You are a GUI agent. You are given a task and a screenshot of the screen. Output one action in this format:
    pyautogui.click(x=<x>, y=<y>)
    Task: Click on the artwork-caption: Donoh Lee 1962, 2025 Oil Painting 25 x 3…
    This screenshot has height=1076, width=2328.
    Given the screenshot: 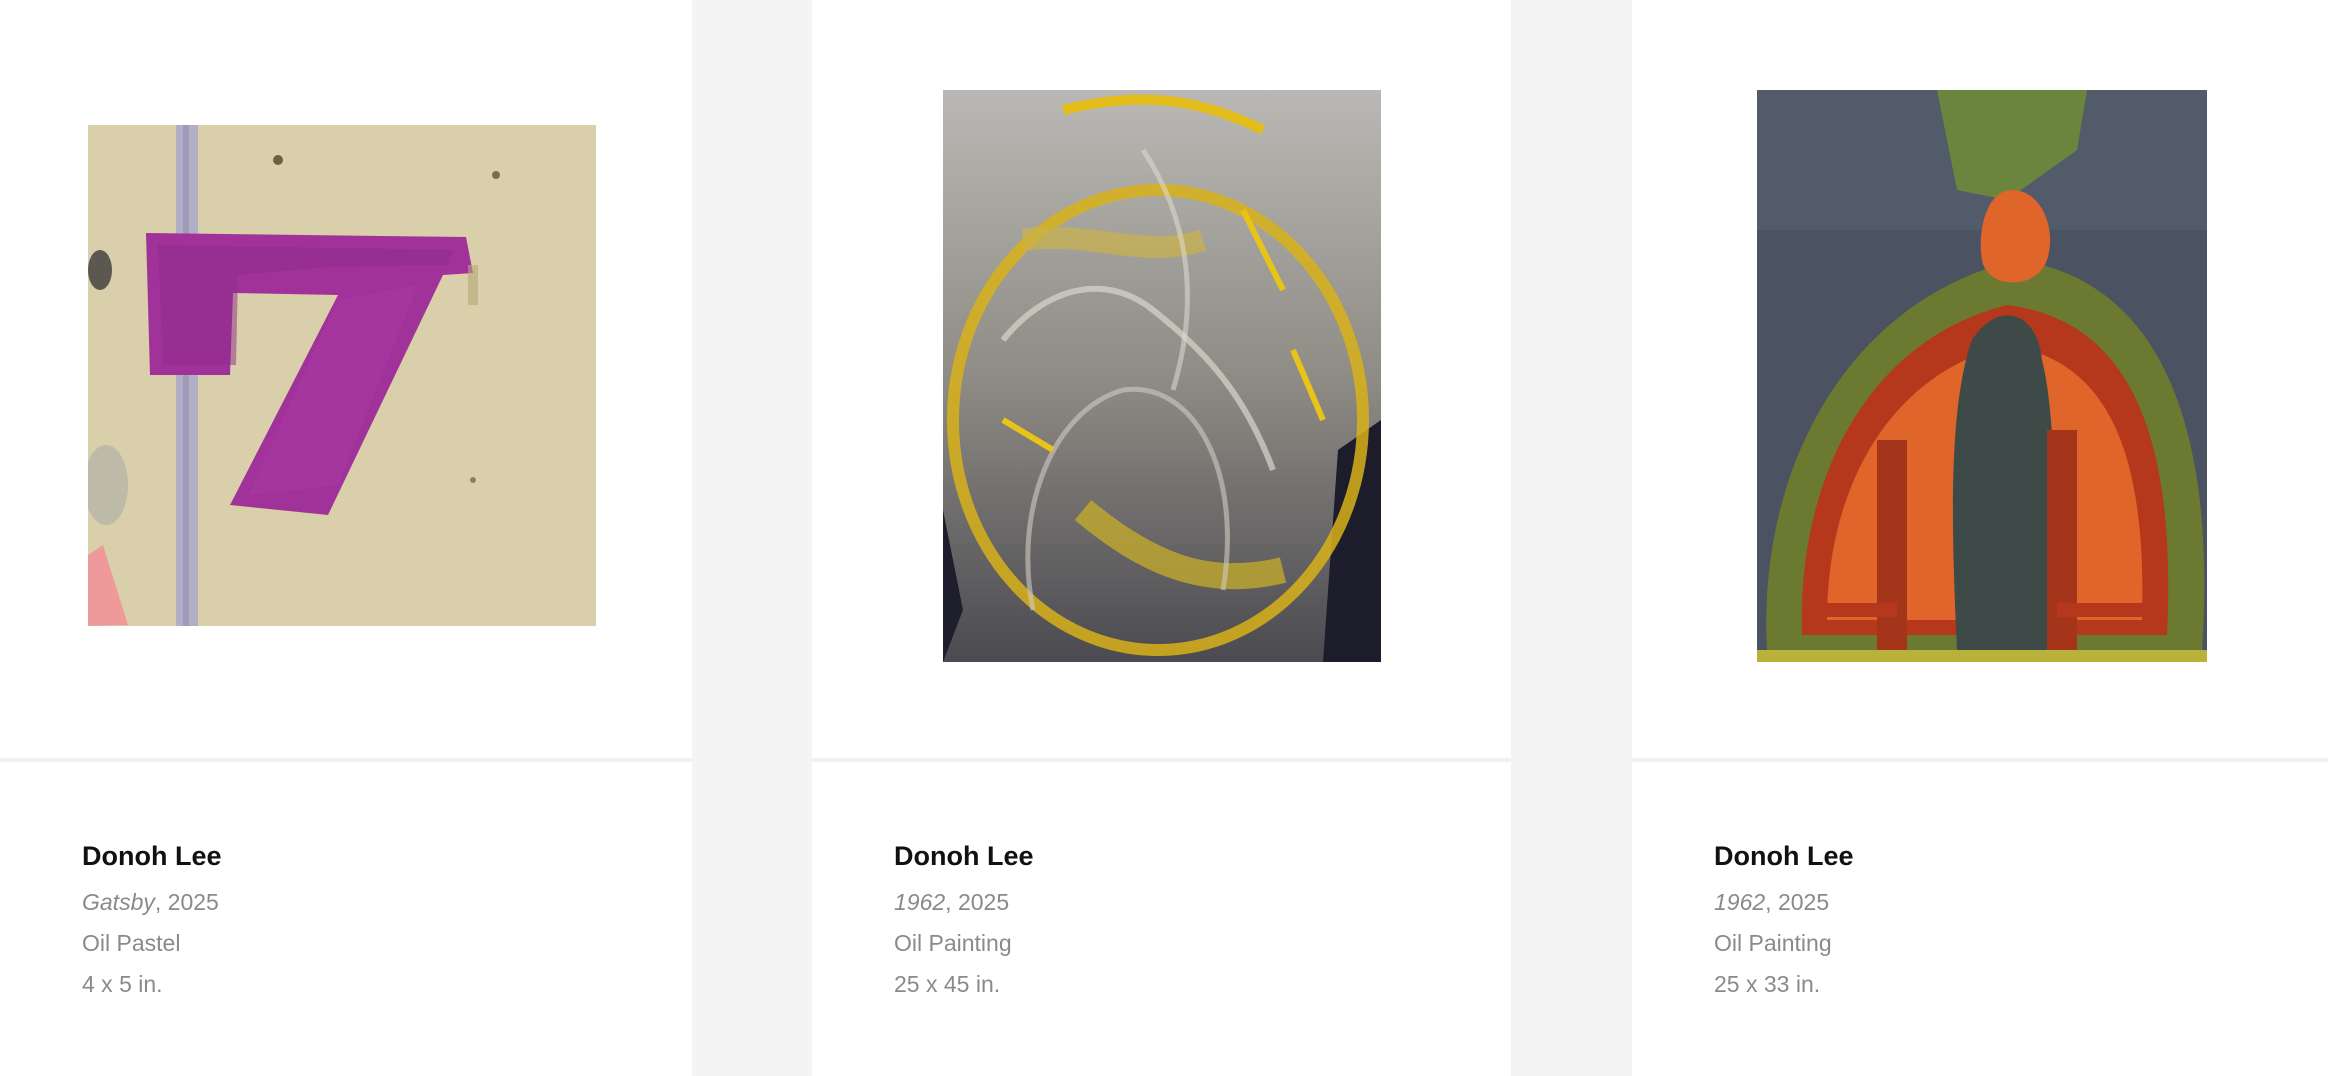 What is the action you would take?
    pyautogui.click(x=1784, y=921)
    